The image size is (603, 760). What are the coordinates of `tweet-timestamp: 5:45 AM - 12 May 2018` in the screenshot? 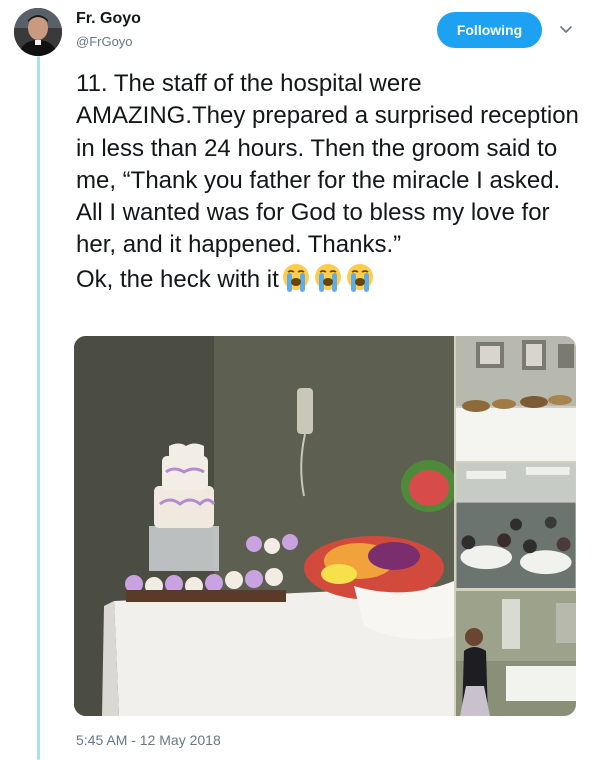 It's located at (148, 740).